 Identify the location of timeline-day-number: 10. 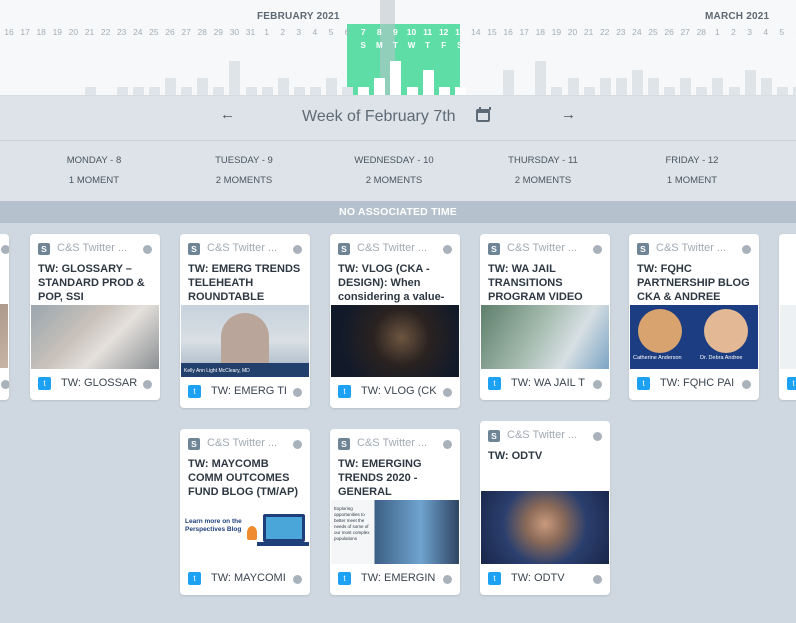
(412, 32).